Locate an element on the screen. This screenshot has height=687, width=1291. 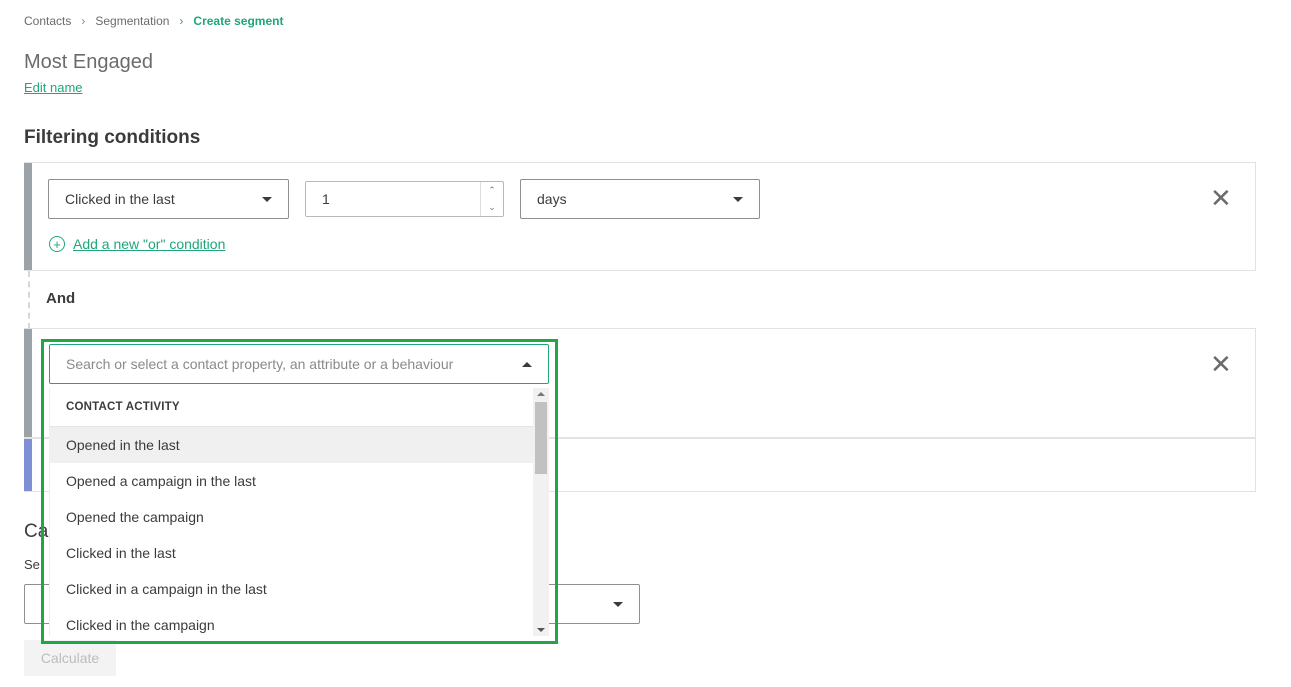
add-or-condition-button: + Add a new "or" condition is located at coordinates (137, 244).